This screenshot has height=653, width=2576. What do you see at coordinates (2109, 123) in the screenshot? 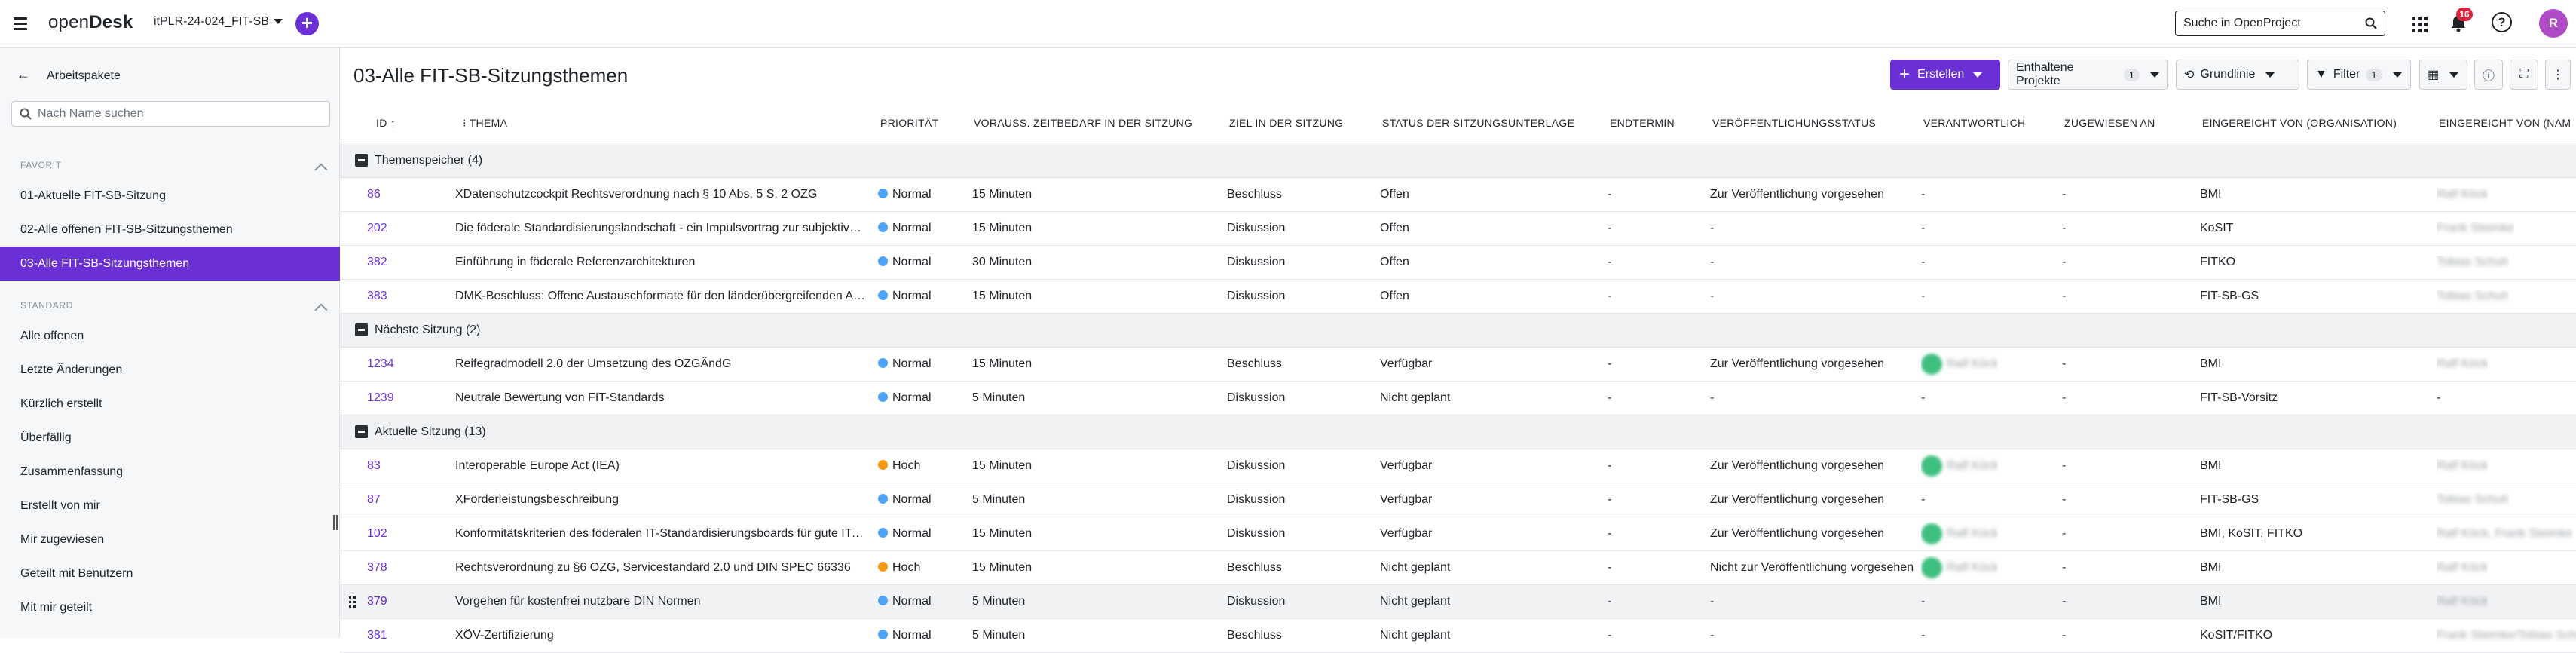
I see `column-header-assigned: ZUGEWIESEN AN` at bounding box center [2109, 123].